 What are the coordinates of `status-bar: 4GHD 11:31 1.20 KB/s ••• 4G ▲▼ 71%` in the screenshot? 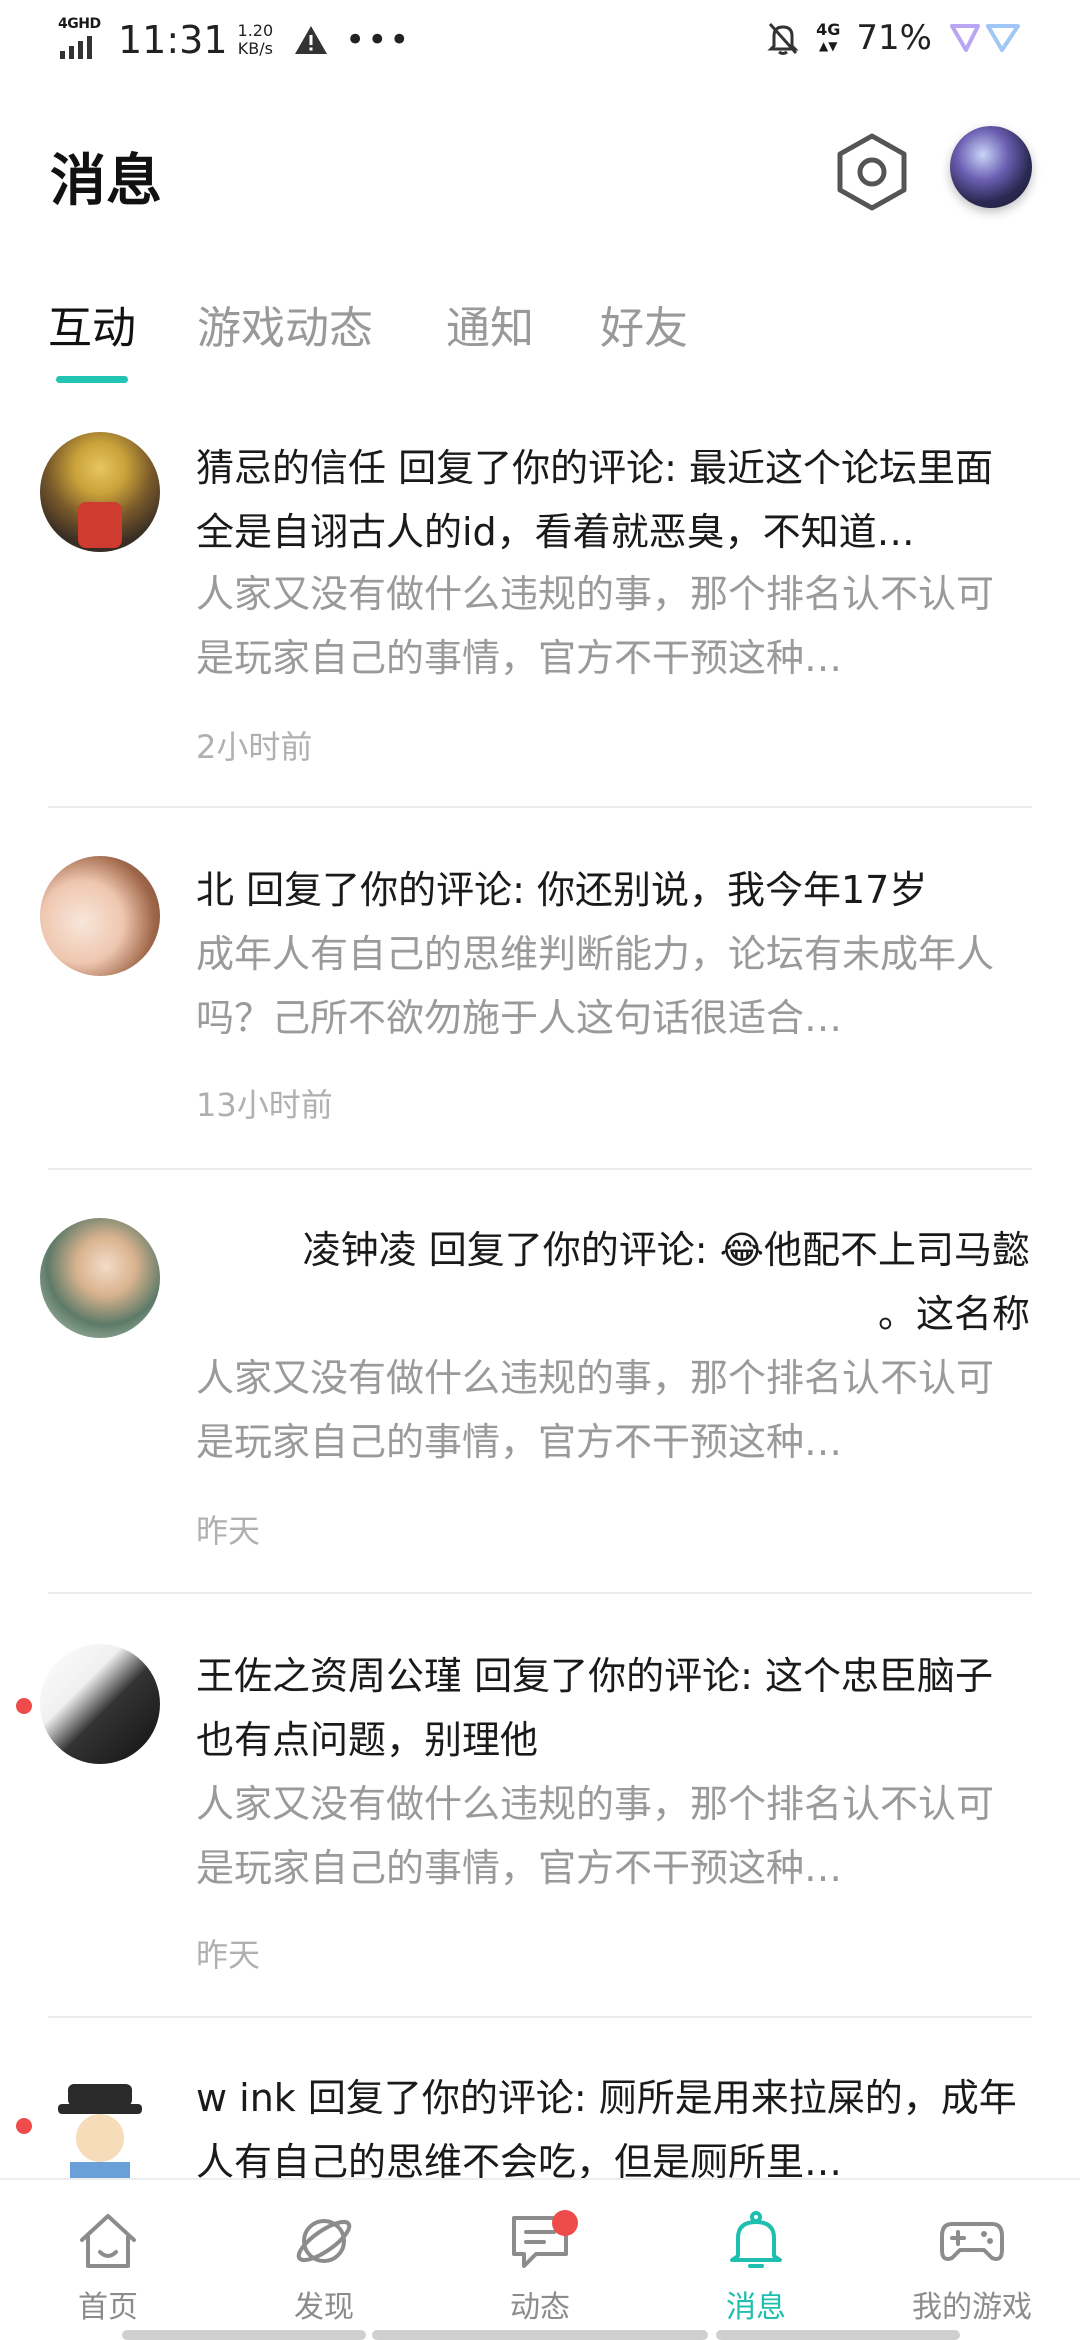 It's located at (540, 42).